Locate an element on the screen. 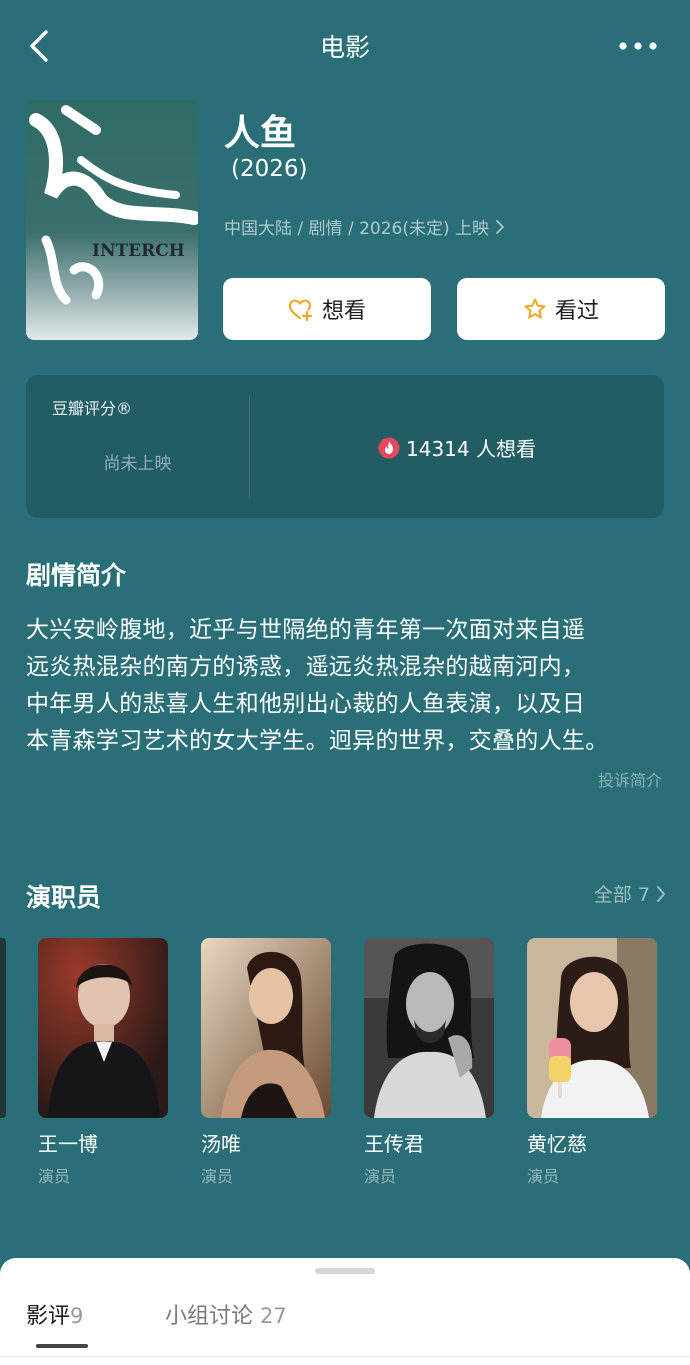 This screenshot has width=690, height=1365. movie-poster: INTERCH is located at coordinates (112, 220).